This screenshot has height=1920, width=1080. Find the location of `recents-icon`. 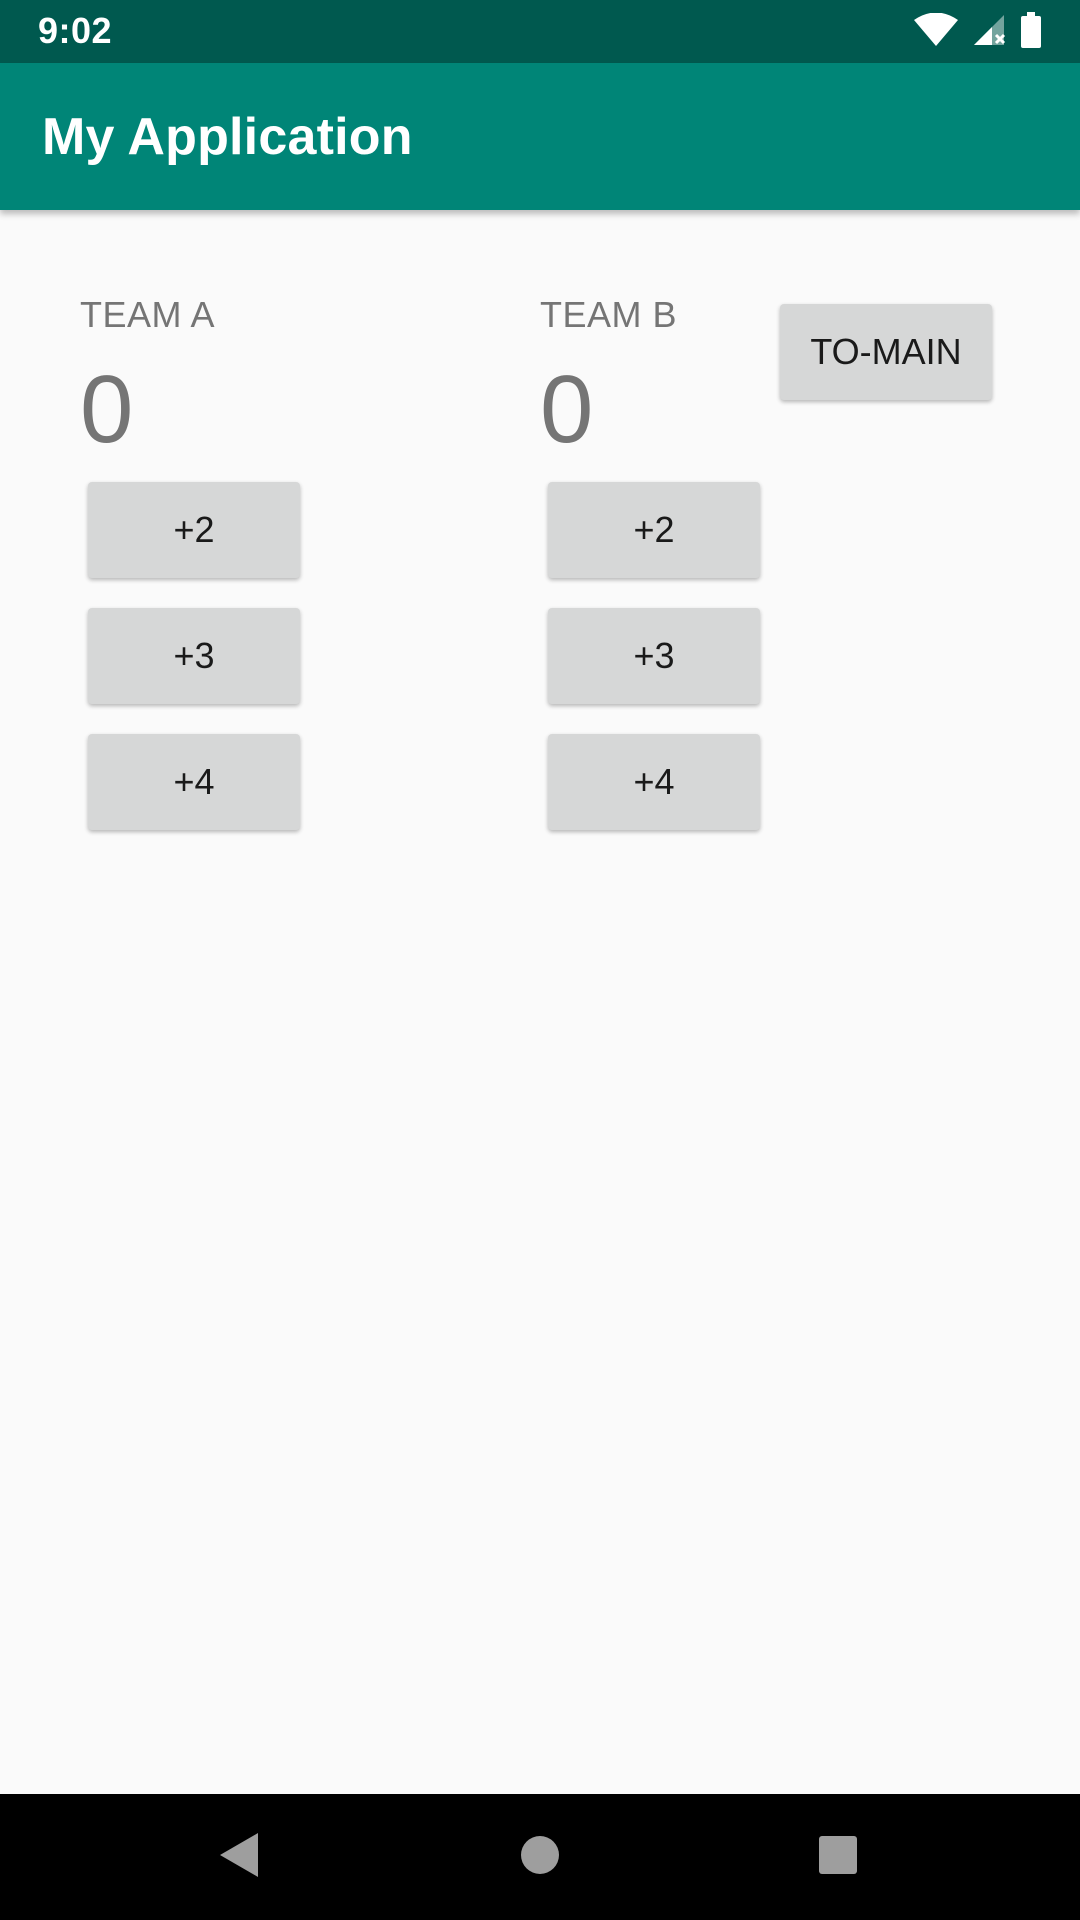

recents-icon is located at coordinates (838, 1857).